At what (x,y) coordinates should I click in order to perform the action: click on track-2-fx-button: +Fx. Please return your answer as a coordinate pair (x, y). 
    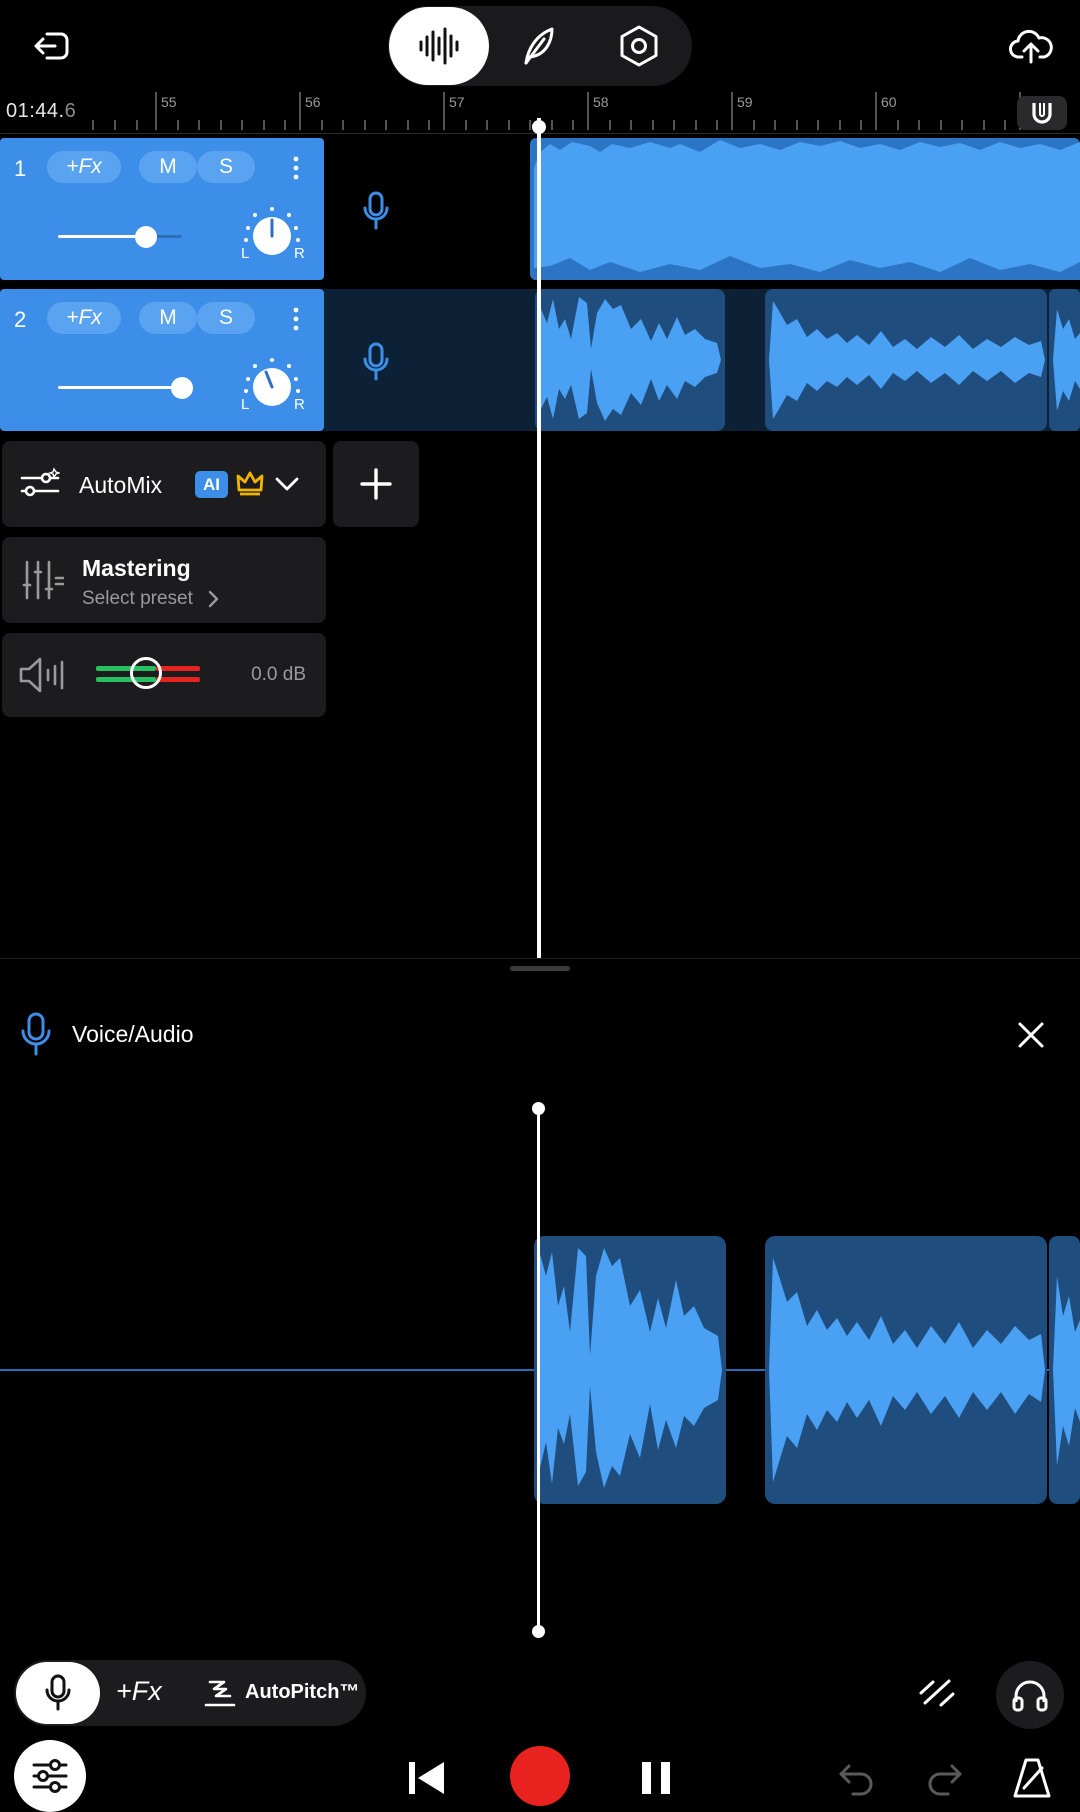
    Looking at the image, I should click on (84, 318).